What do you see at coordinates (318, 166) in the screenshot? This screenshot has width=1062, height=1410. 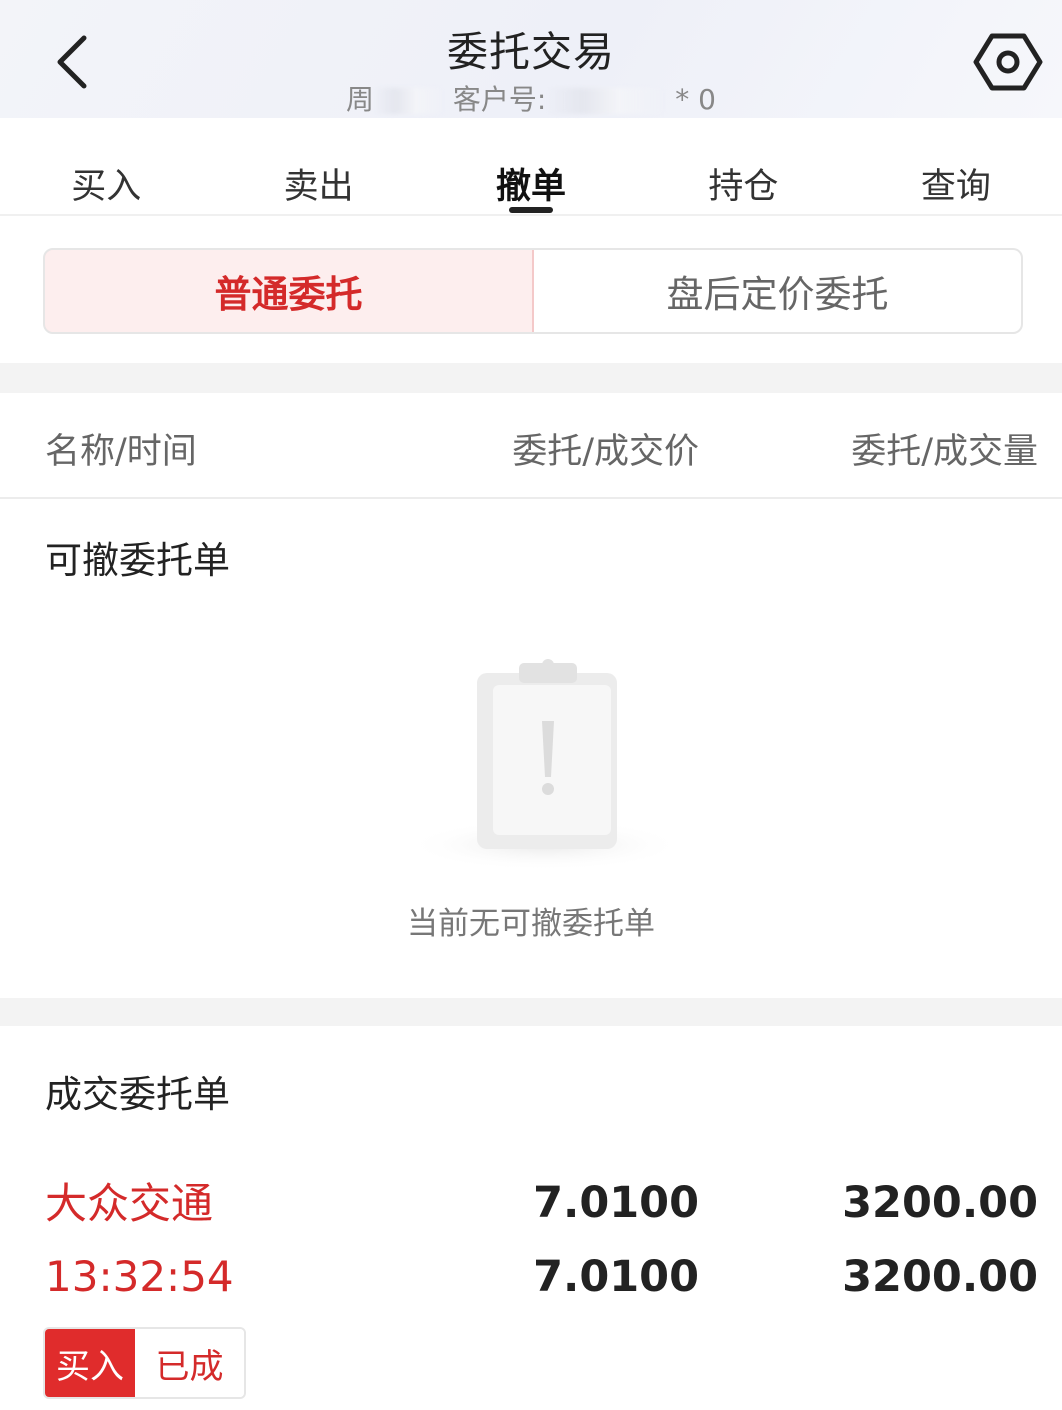 I see `tab-sell: 卖出` at bounding box center [318, 166].